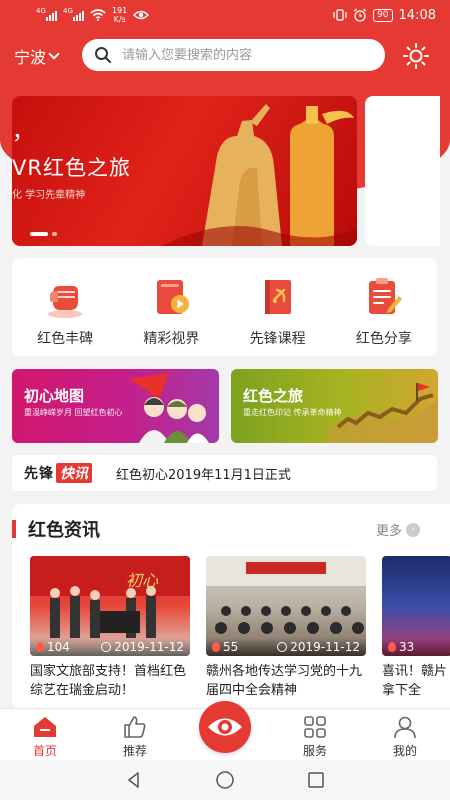  I want to click on nav-services: 服务, so click(315, 734).